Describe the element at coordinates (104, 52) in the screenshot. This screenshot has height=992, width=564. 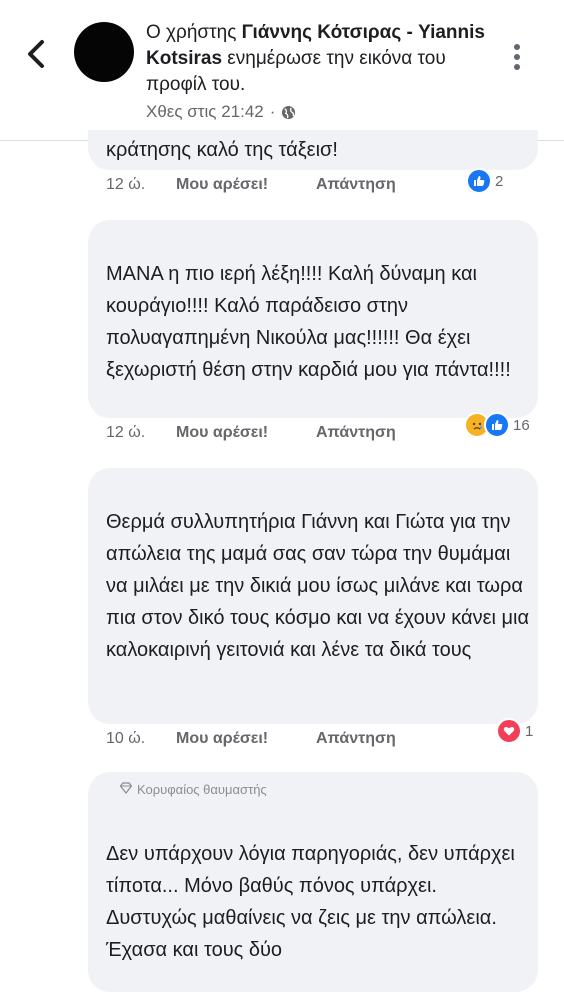
I see `avatar` at that location.